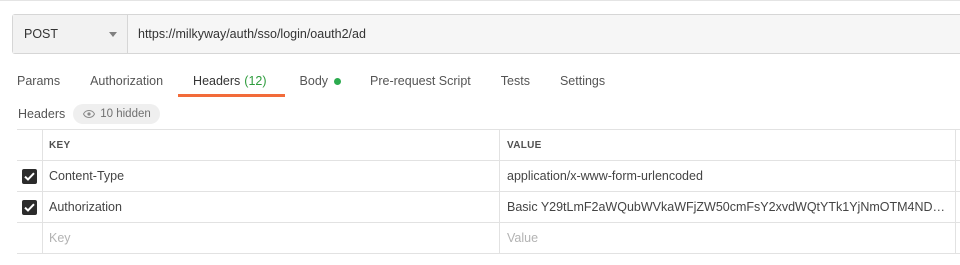 The width and height of the screenshot is (960, 265). I want to click on tab-tests-label: Tests, so click(515, 81).